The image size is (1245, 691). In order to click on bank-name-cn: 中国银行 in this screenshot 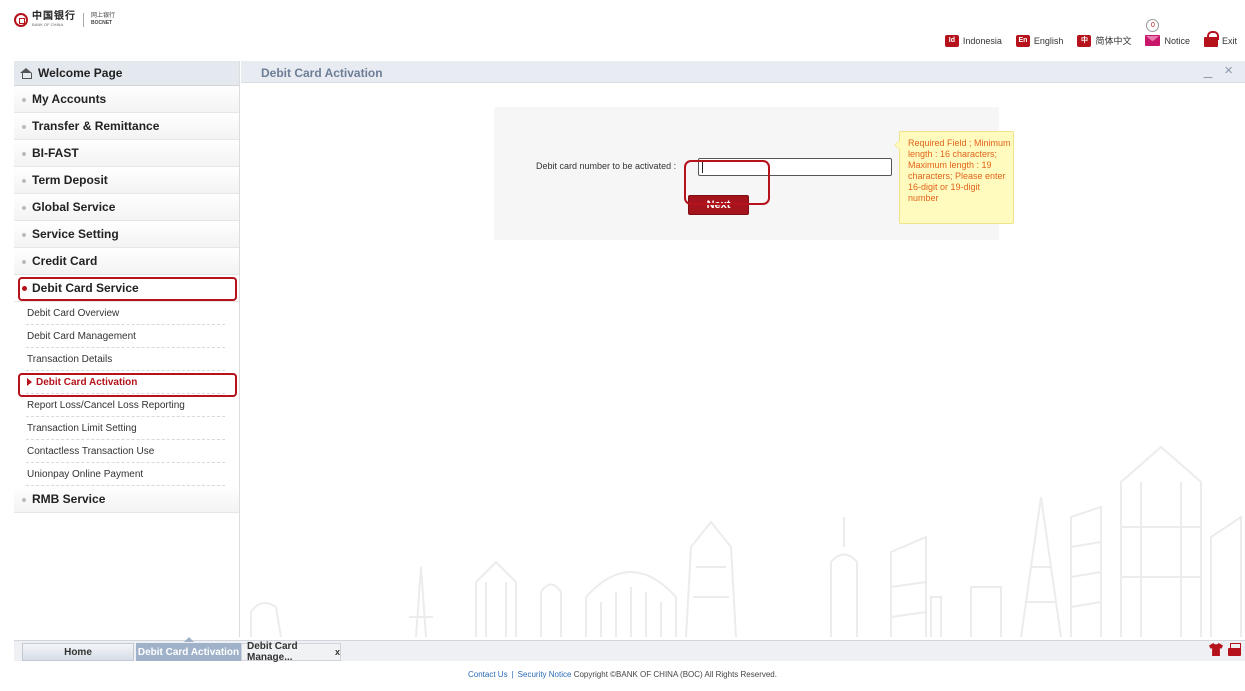, I will do `click(54, 16)`.